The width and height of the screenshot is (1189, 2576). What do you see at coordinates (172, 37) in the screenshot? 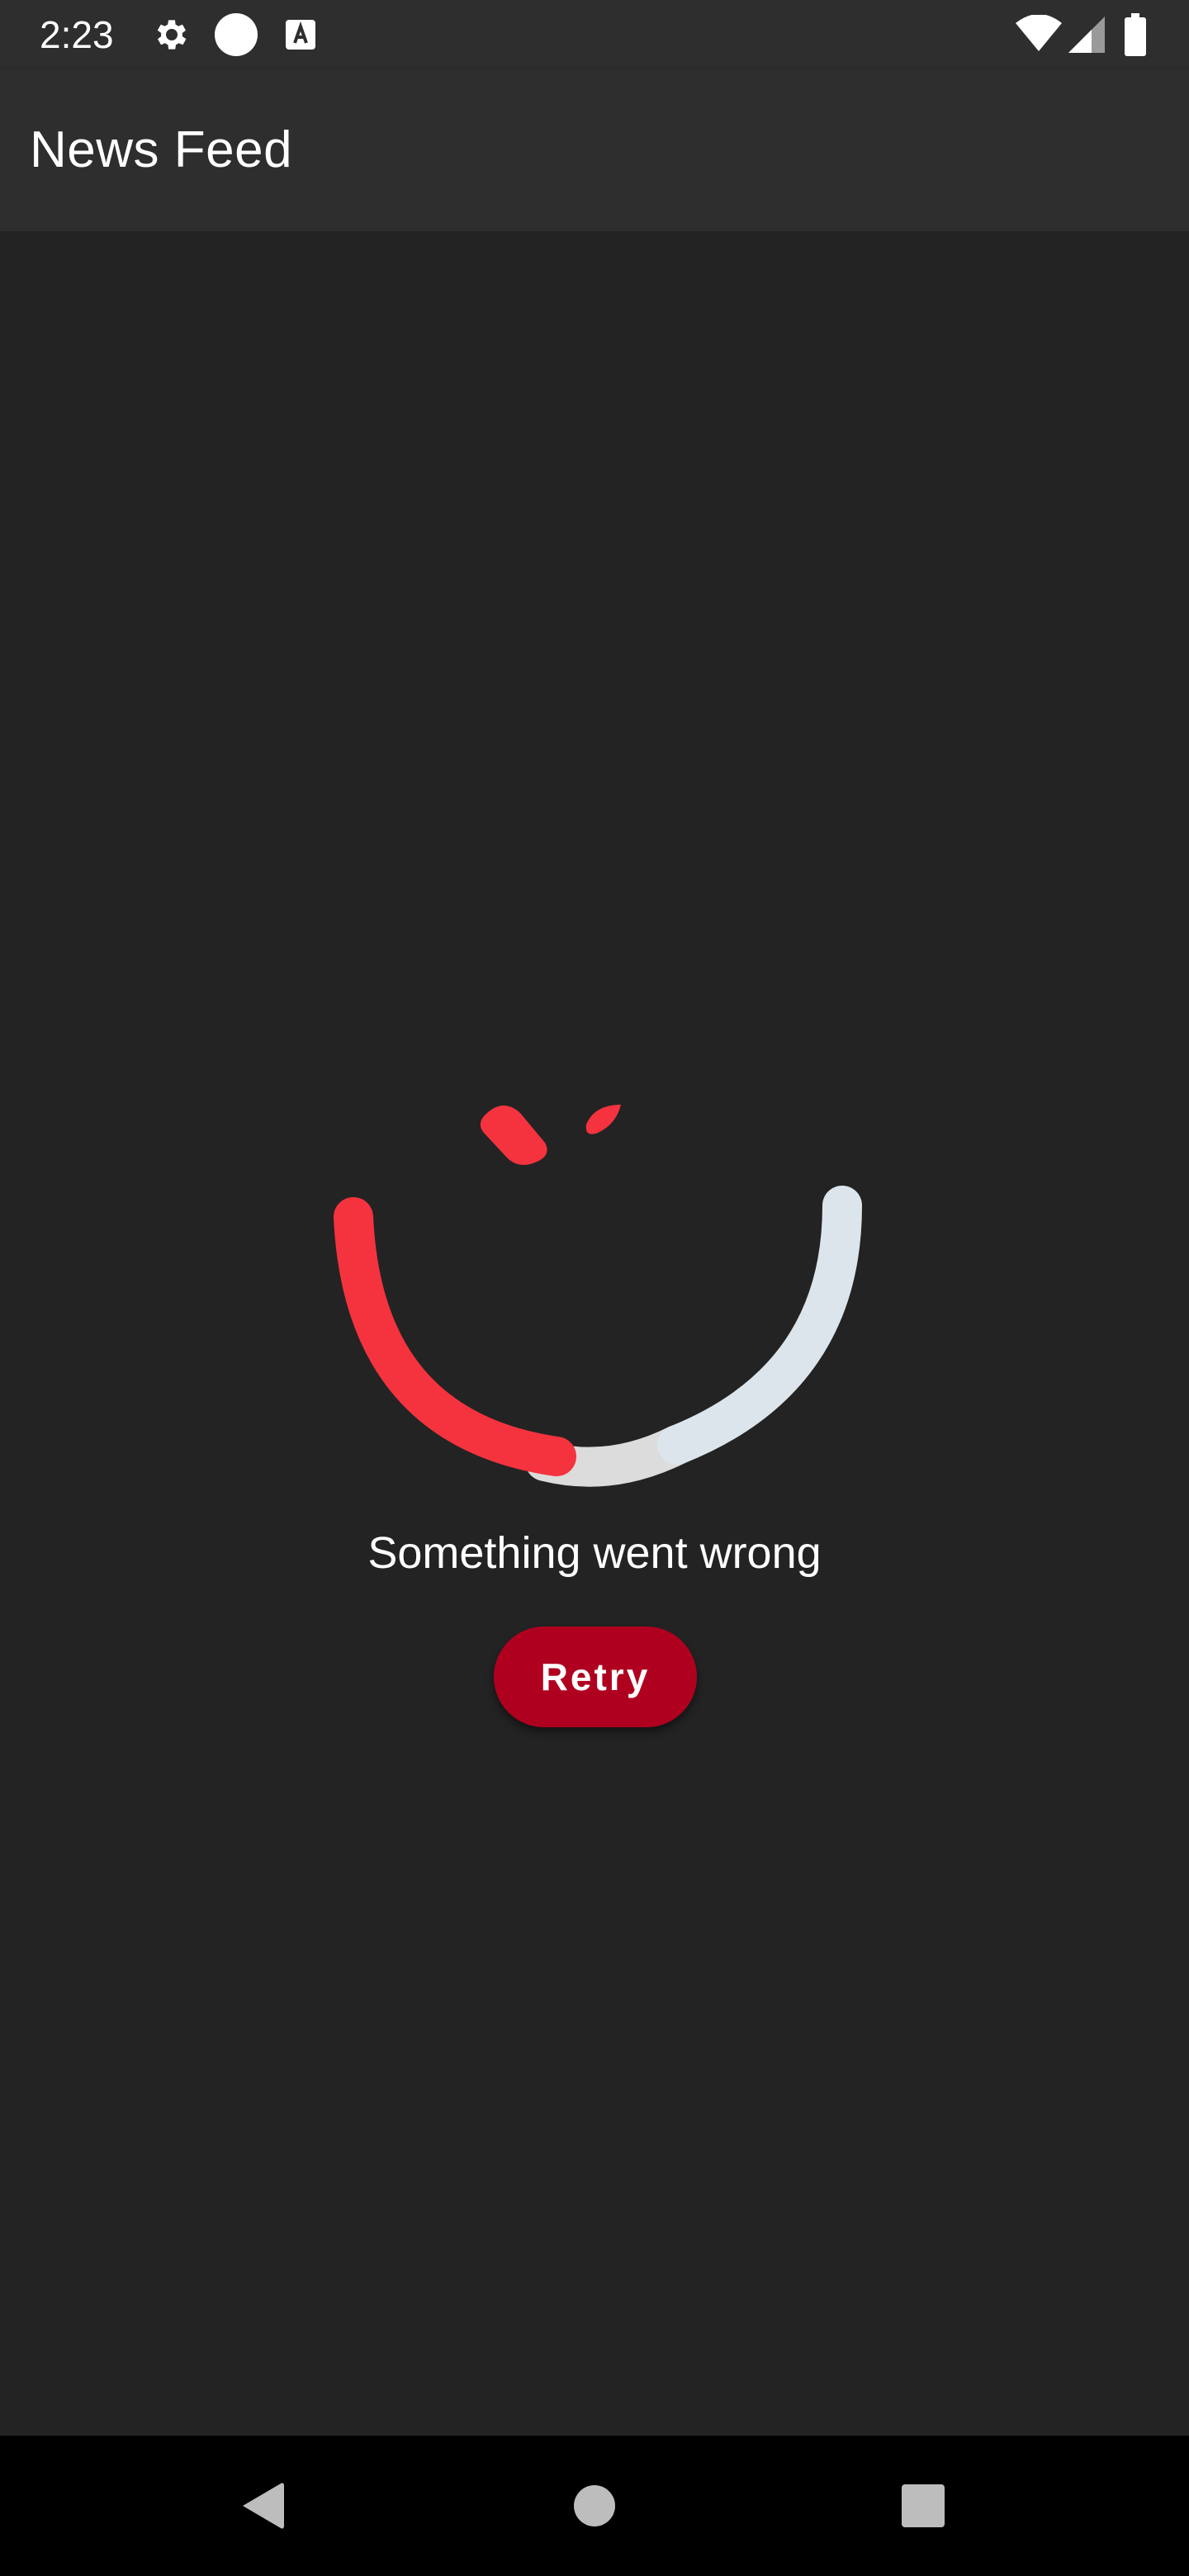
I see `settings-gear-icon` at bounding box center [172, 37].